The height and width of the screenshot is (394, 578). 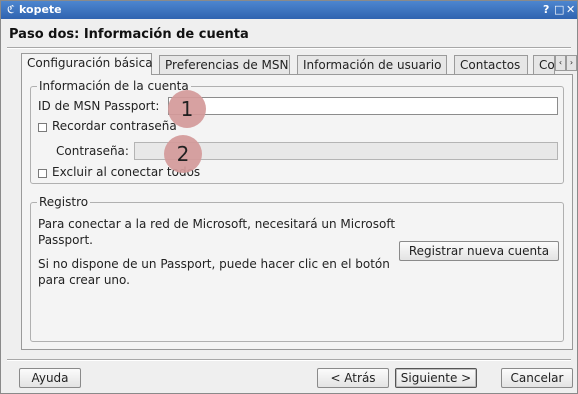 I want to click on tab-scroll-right-icon: ›, so click(x=571, y=63).